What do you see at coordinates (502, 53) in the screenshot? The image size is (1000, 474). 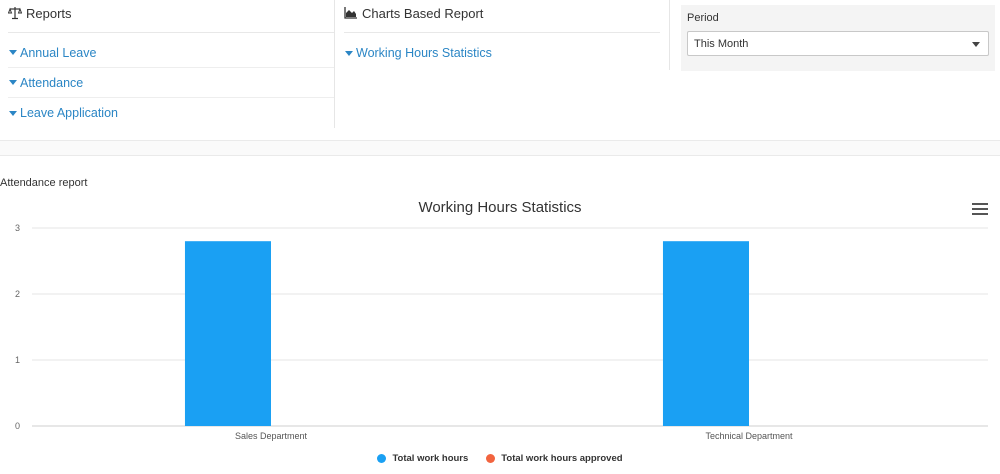 I see `link-working-hours-statistics: Working Hours Statistics` at bounding box center [502, 53].